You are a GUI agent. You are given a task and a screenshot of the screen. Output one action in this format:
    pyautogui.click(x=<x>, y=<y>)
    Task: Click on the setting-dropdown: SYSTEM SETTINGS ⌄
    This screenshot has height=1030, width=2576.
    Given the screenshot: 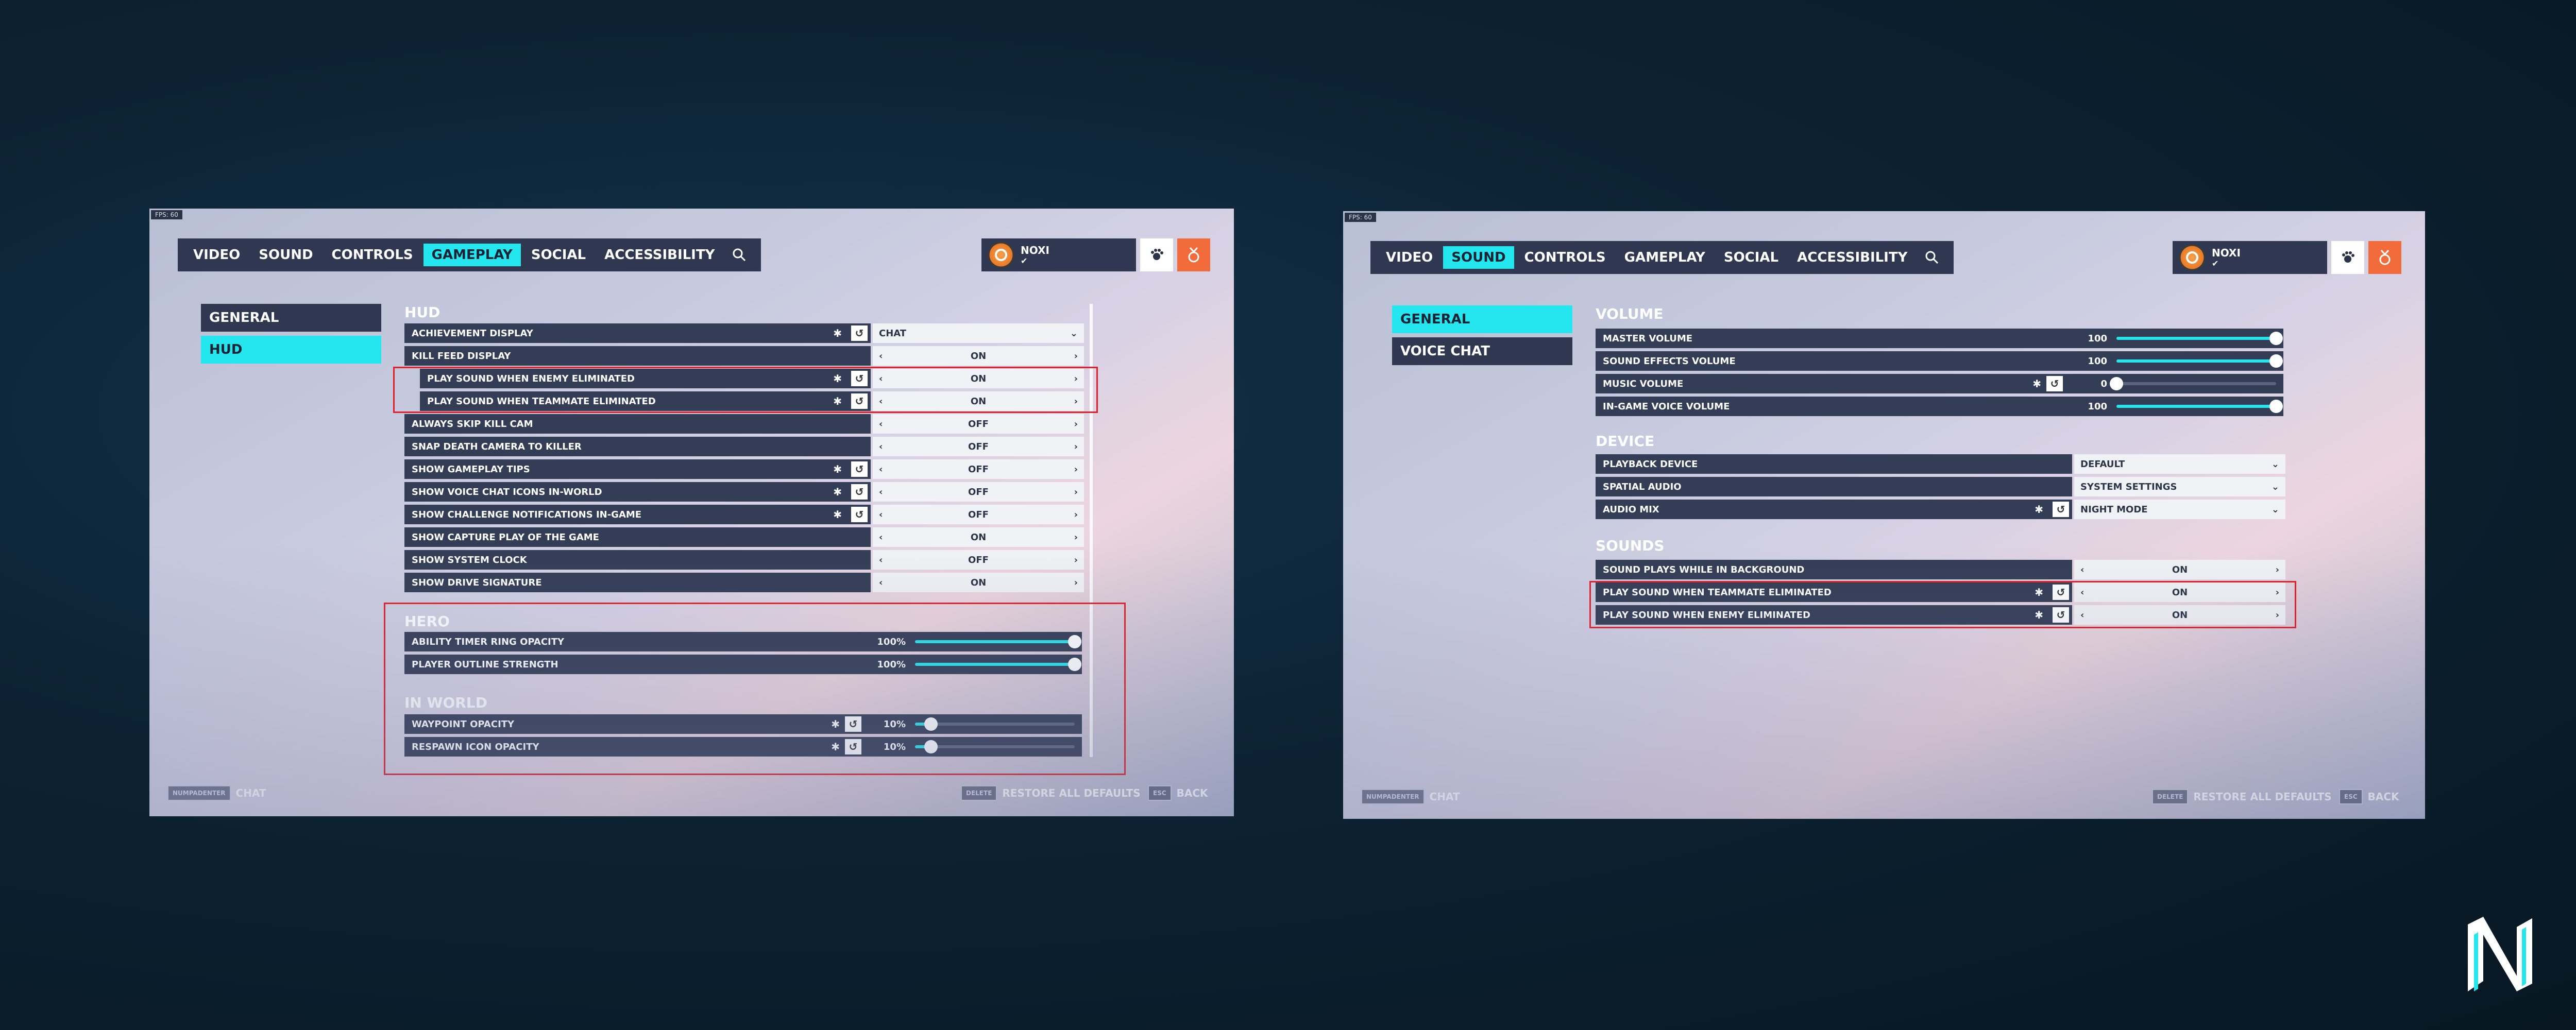 What is the action you would take?
    pyautogui.click(x=2179, y=486)
    